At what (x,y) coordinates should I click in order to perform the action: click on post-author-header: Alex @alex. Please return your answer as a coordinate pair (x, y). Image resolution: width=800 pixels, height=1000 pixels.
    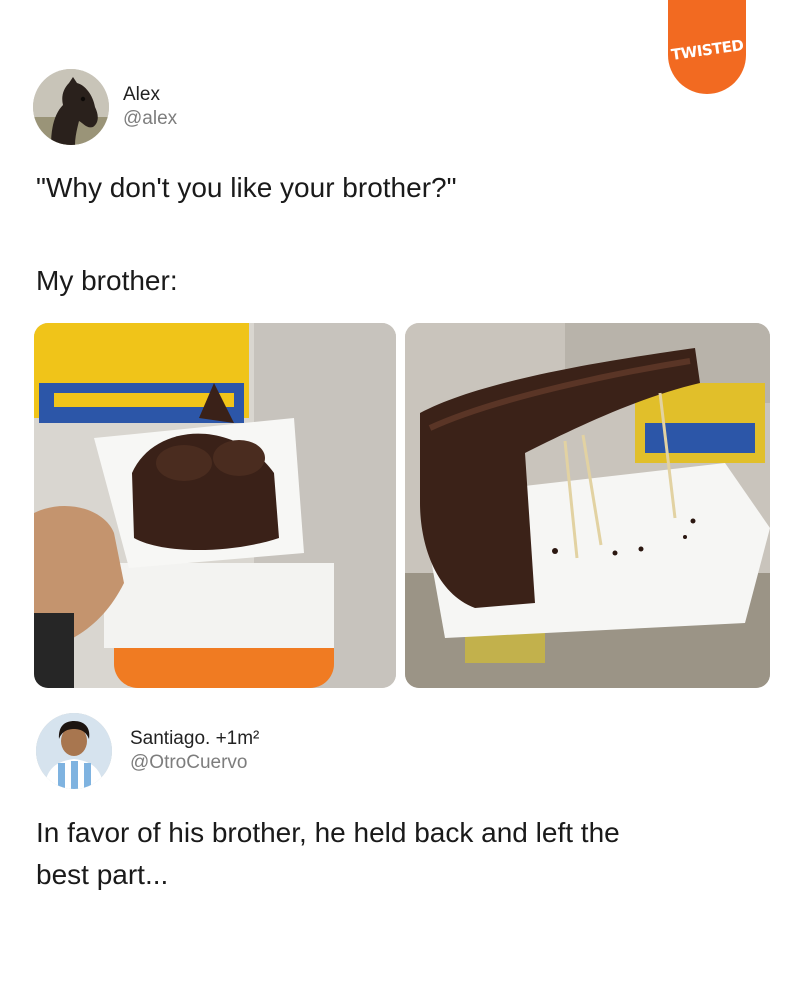
    Looking at the image, I should click on (105, 107).